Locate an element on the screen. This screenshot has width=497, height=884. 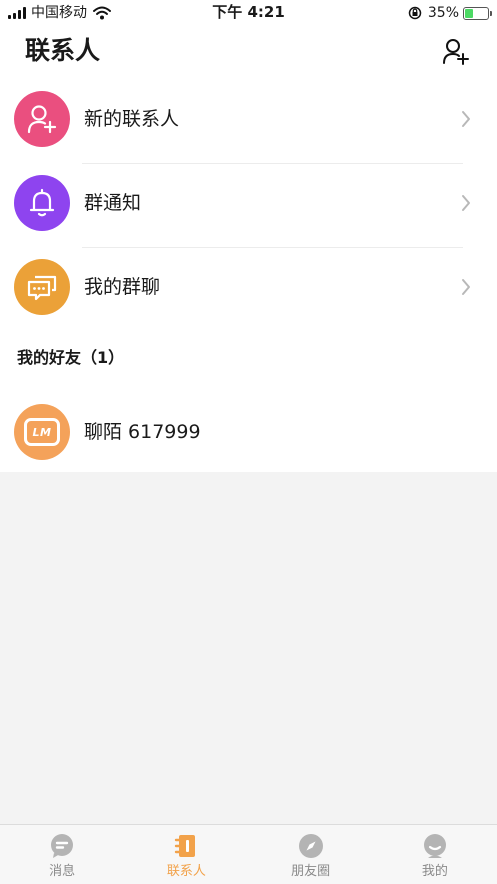
friend-avatar: LM is located at coordinates (42, 432).